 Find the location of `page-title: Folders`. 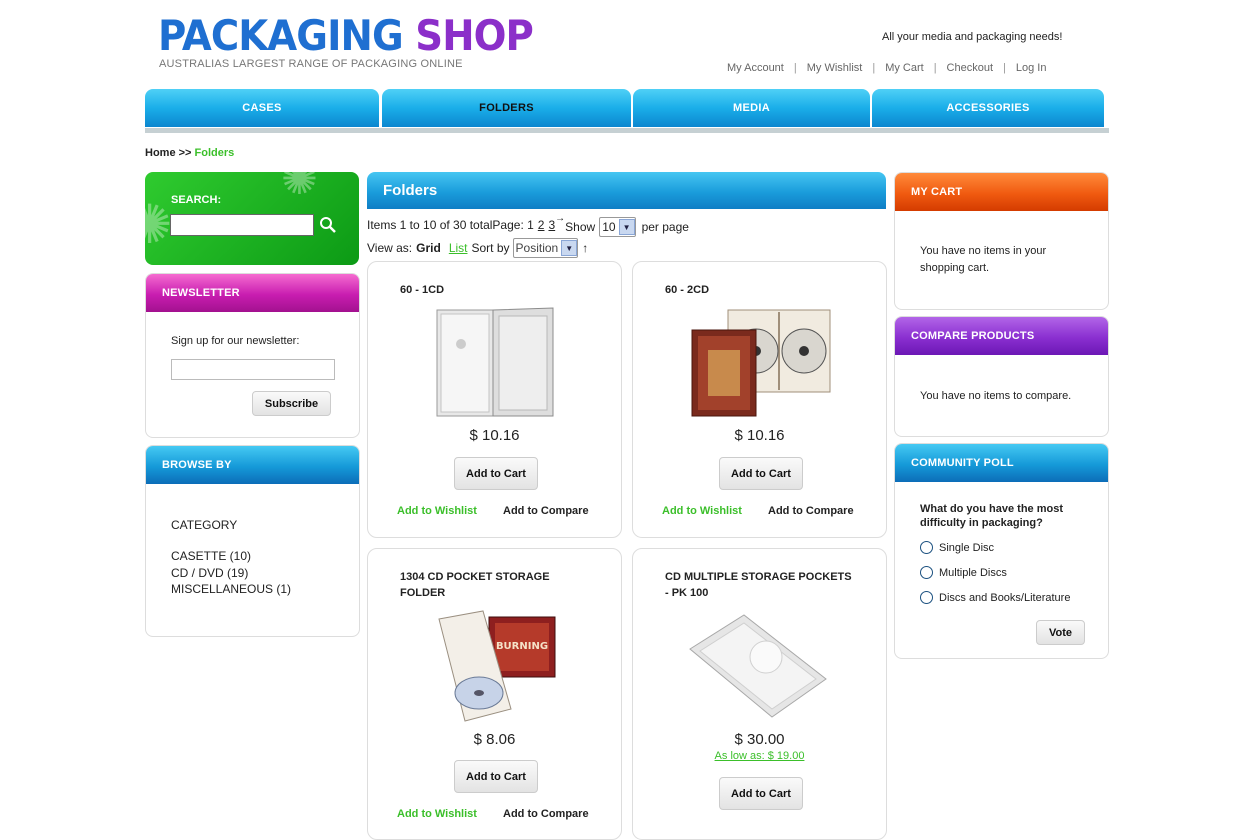

page-title: Folders is located at coordinates (626, 190).